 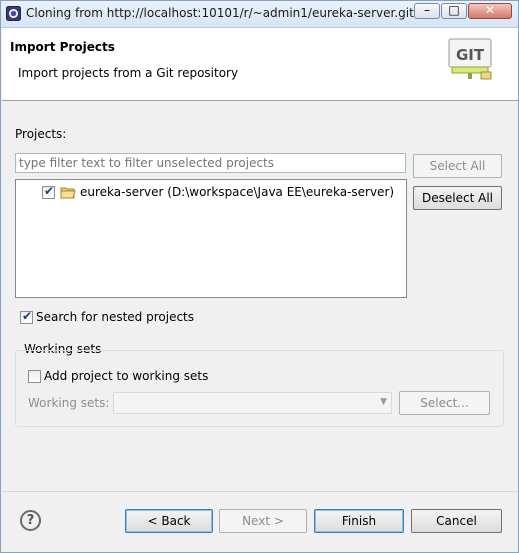 I want to click on working-sets-combo: ▼, so click(x=252, y=403).